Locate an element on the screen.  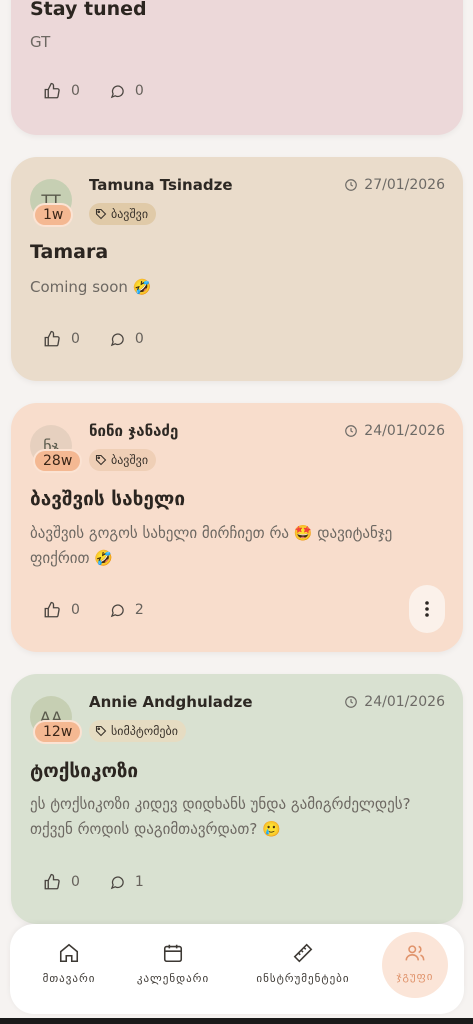
nav-calendar: კალენდარი is located at coordinates (173, 963).